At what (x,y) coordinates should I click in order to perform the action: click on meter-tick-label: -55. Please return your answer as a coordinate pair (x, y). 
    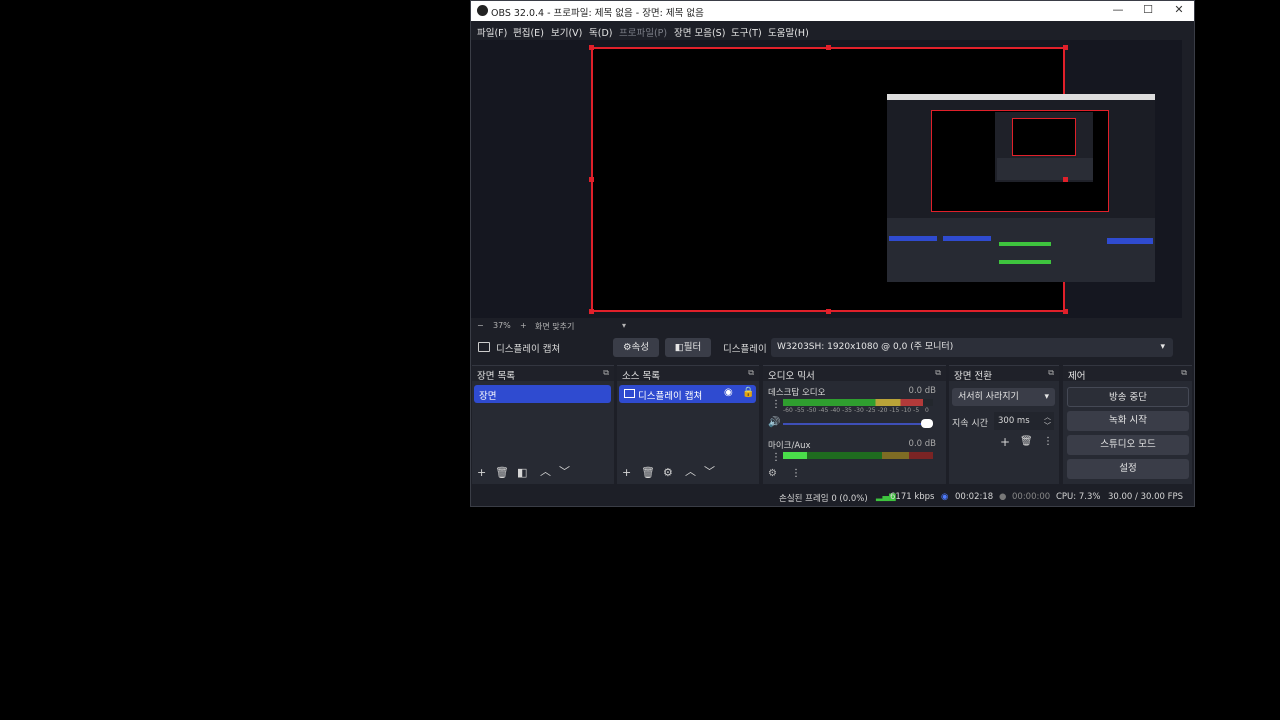
    Looking at the image, I should click on (799, 410).